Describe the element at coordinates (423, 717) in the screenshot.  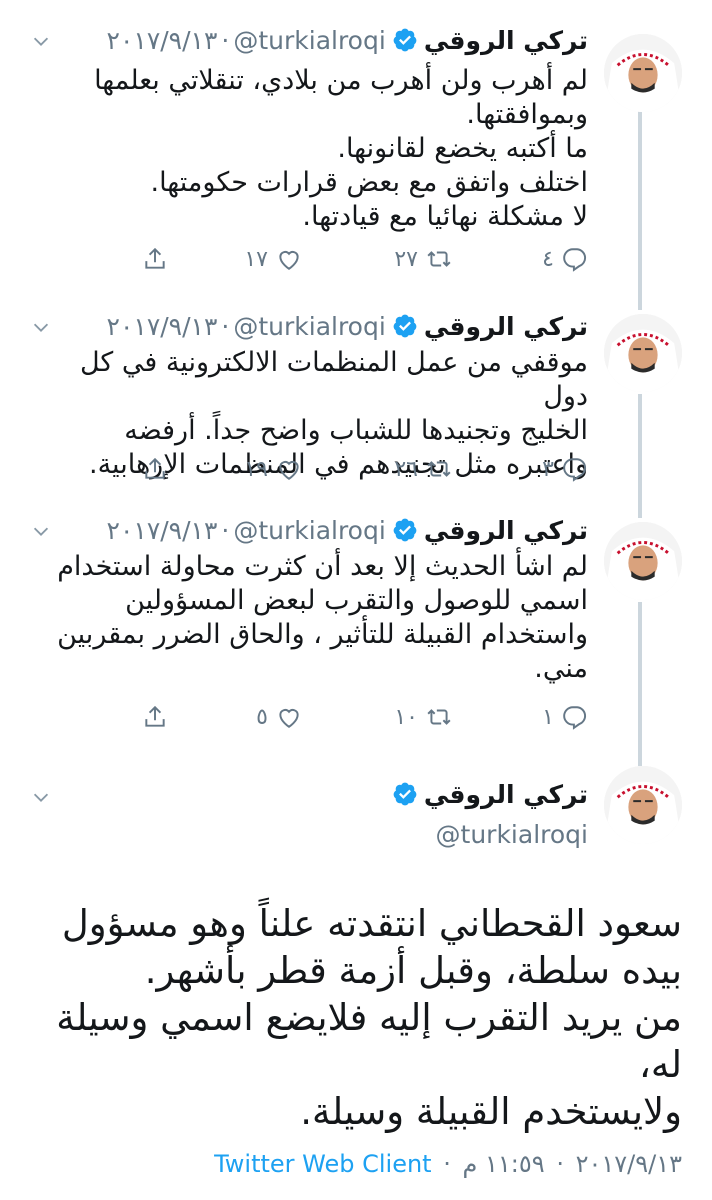
I see `retweet-button: ١٠` at that location.